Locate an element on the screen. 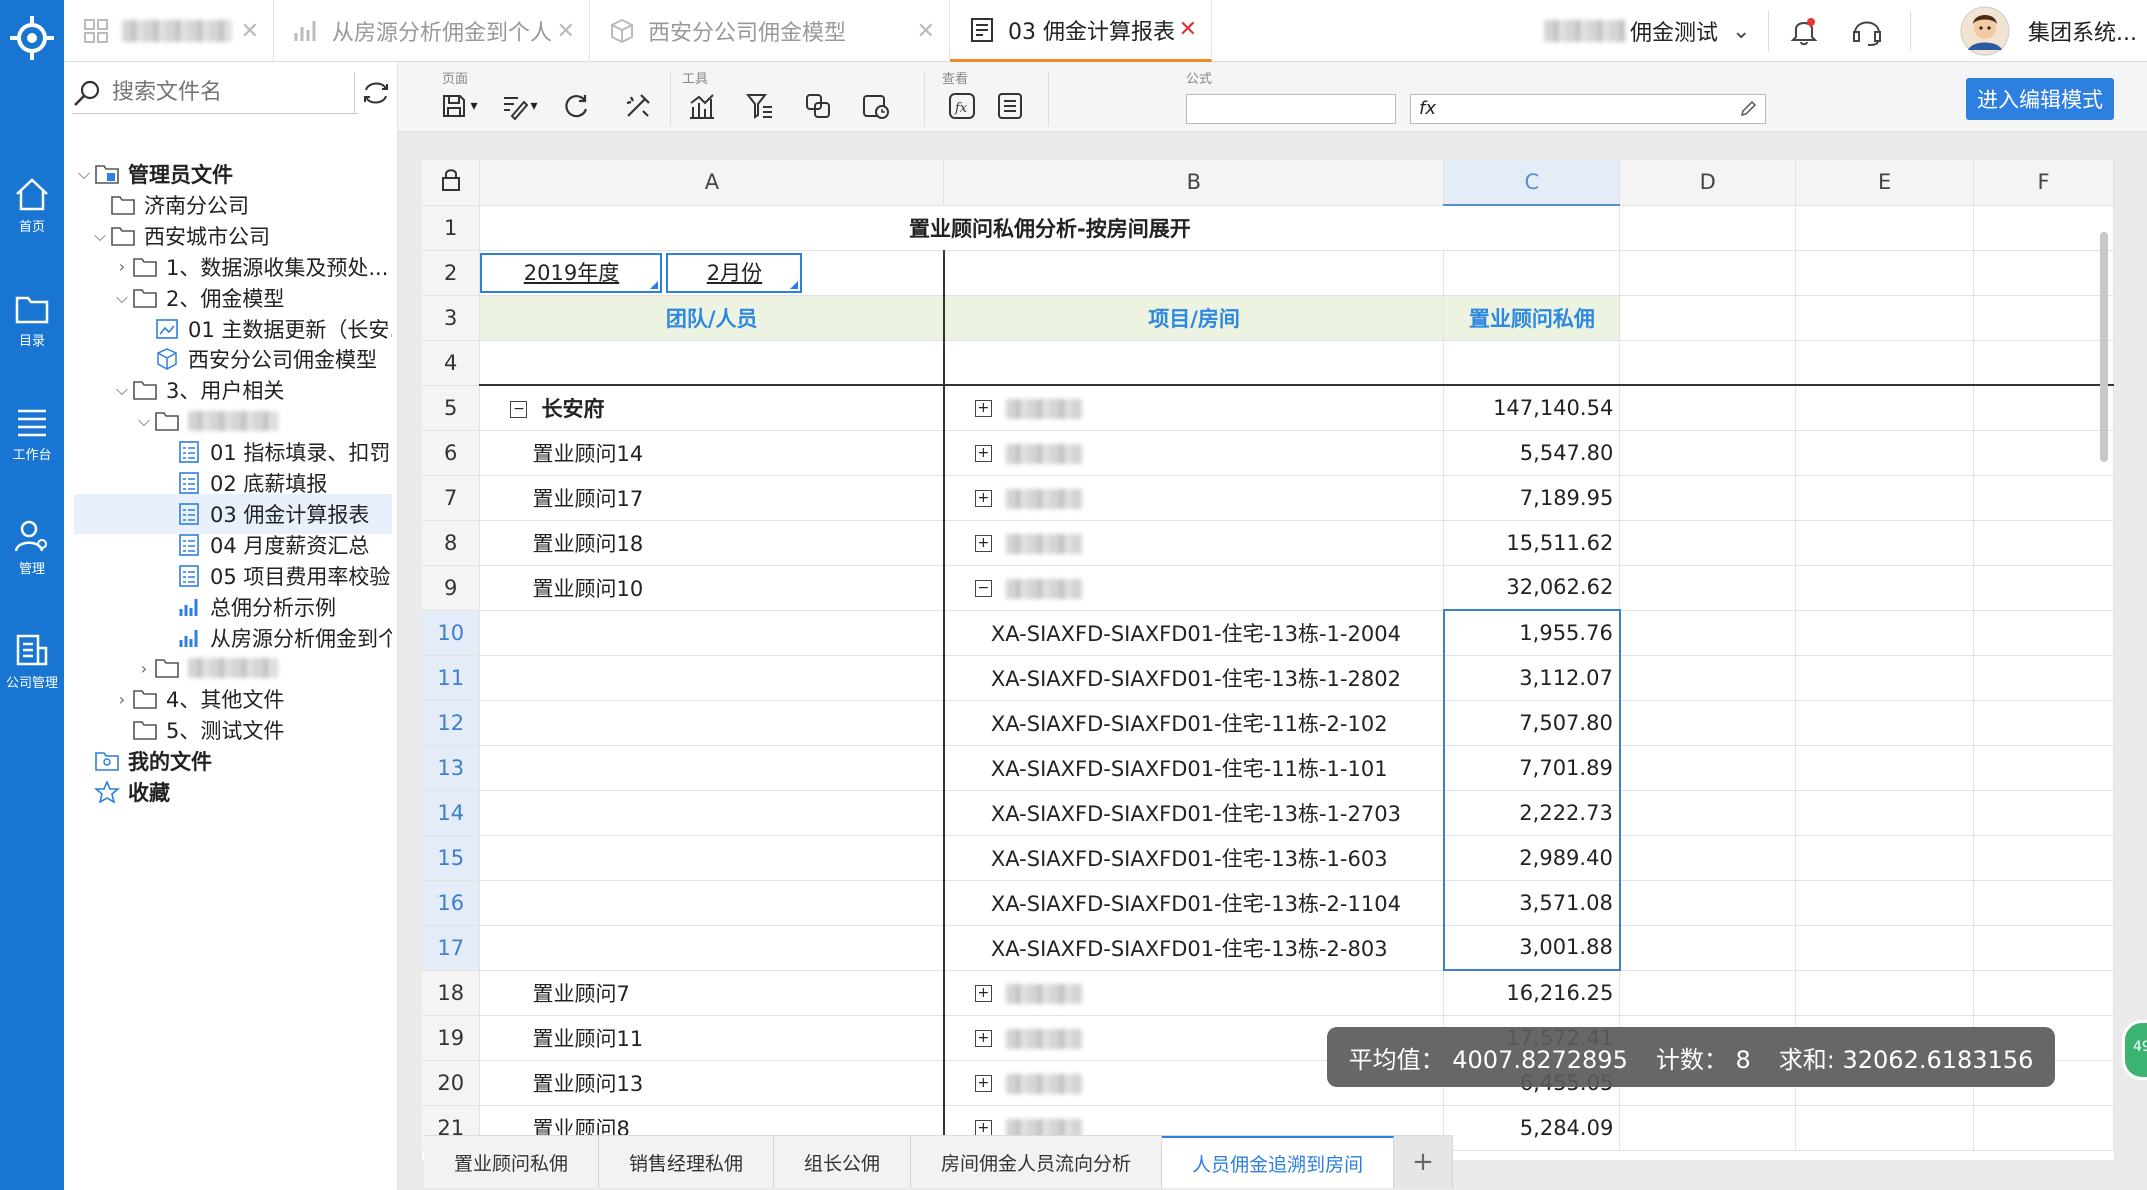 Image resolution: width=2147 pixels, height=1190 pixels. edit-dropdown: ▾ is located at coordinates (534, 106).